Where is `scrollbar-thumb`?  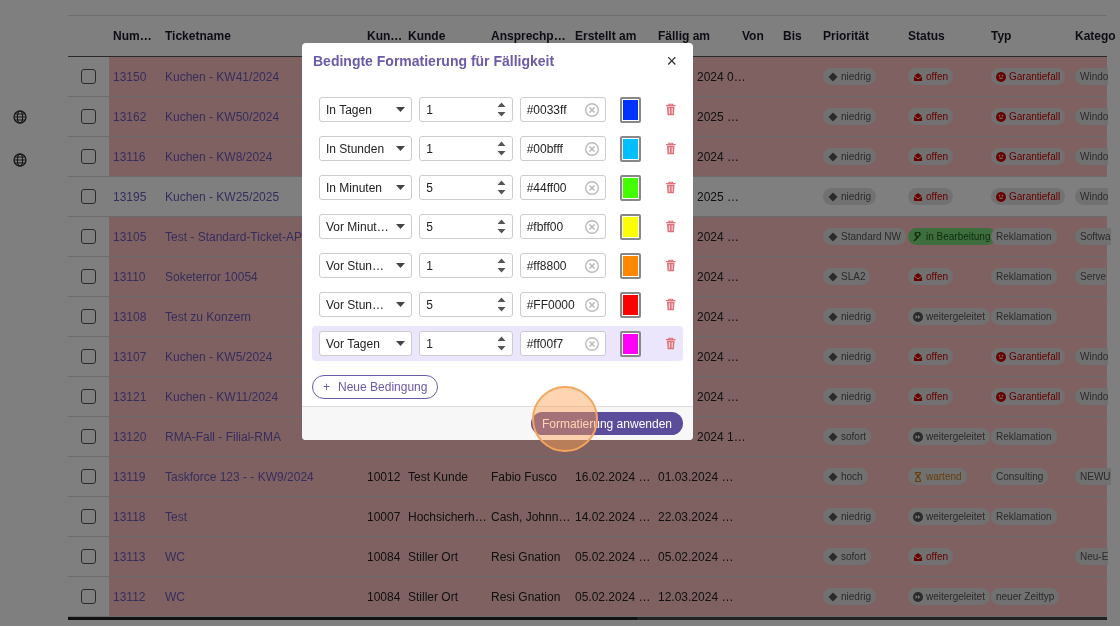
scrollbar-thumb is located at coordinates (352, 618).